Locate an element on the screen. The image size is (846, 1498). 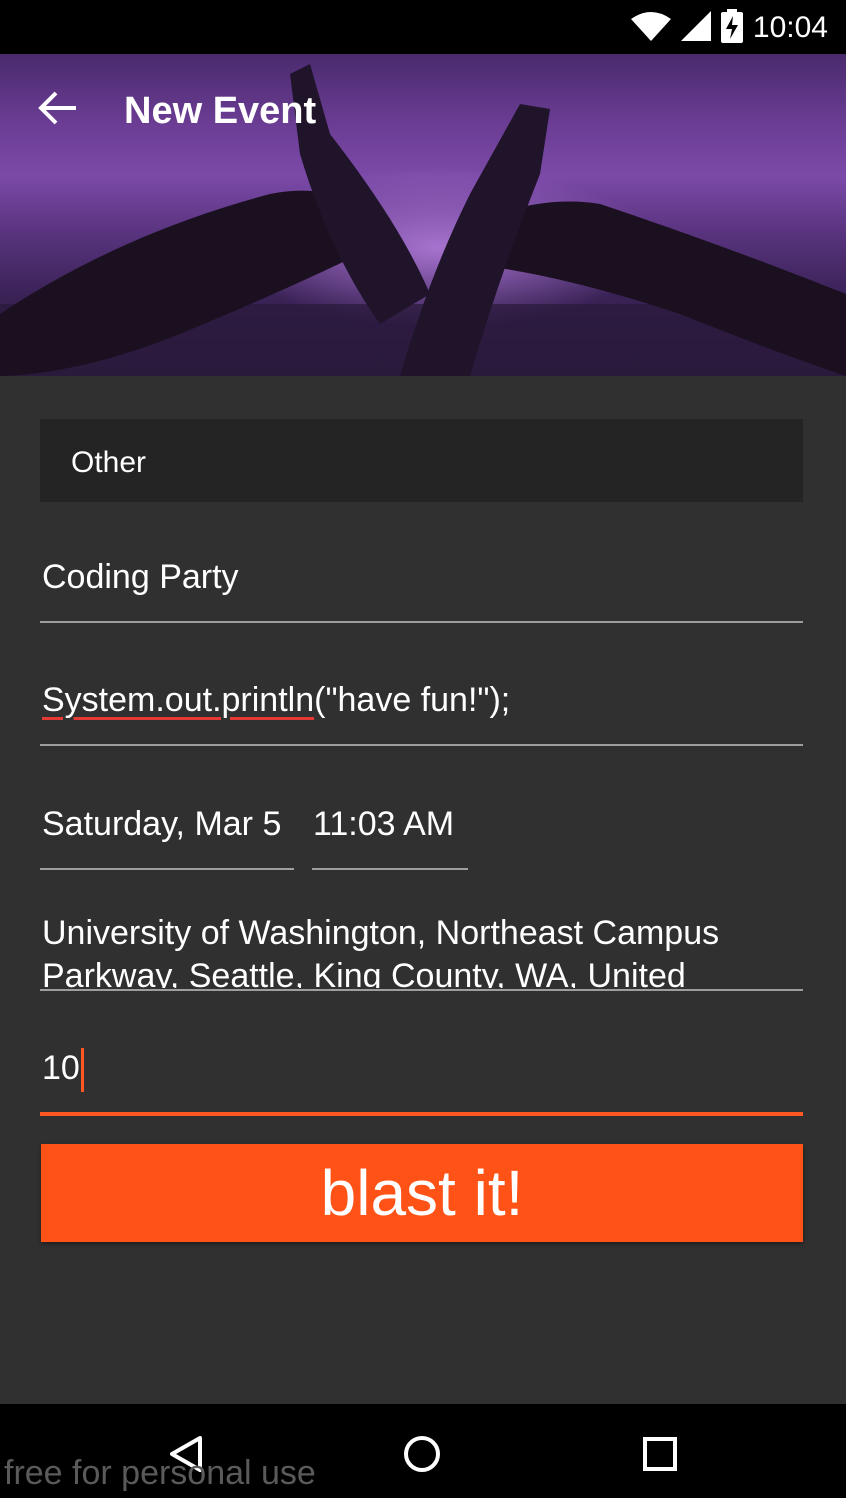
nav-home-button is located at coordinates (422, 1456).